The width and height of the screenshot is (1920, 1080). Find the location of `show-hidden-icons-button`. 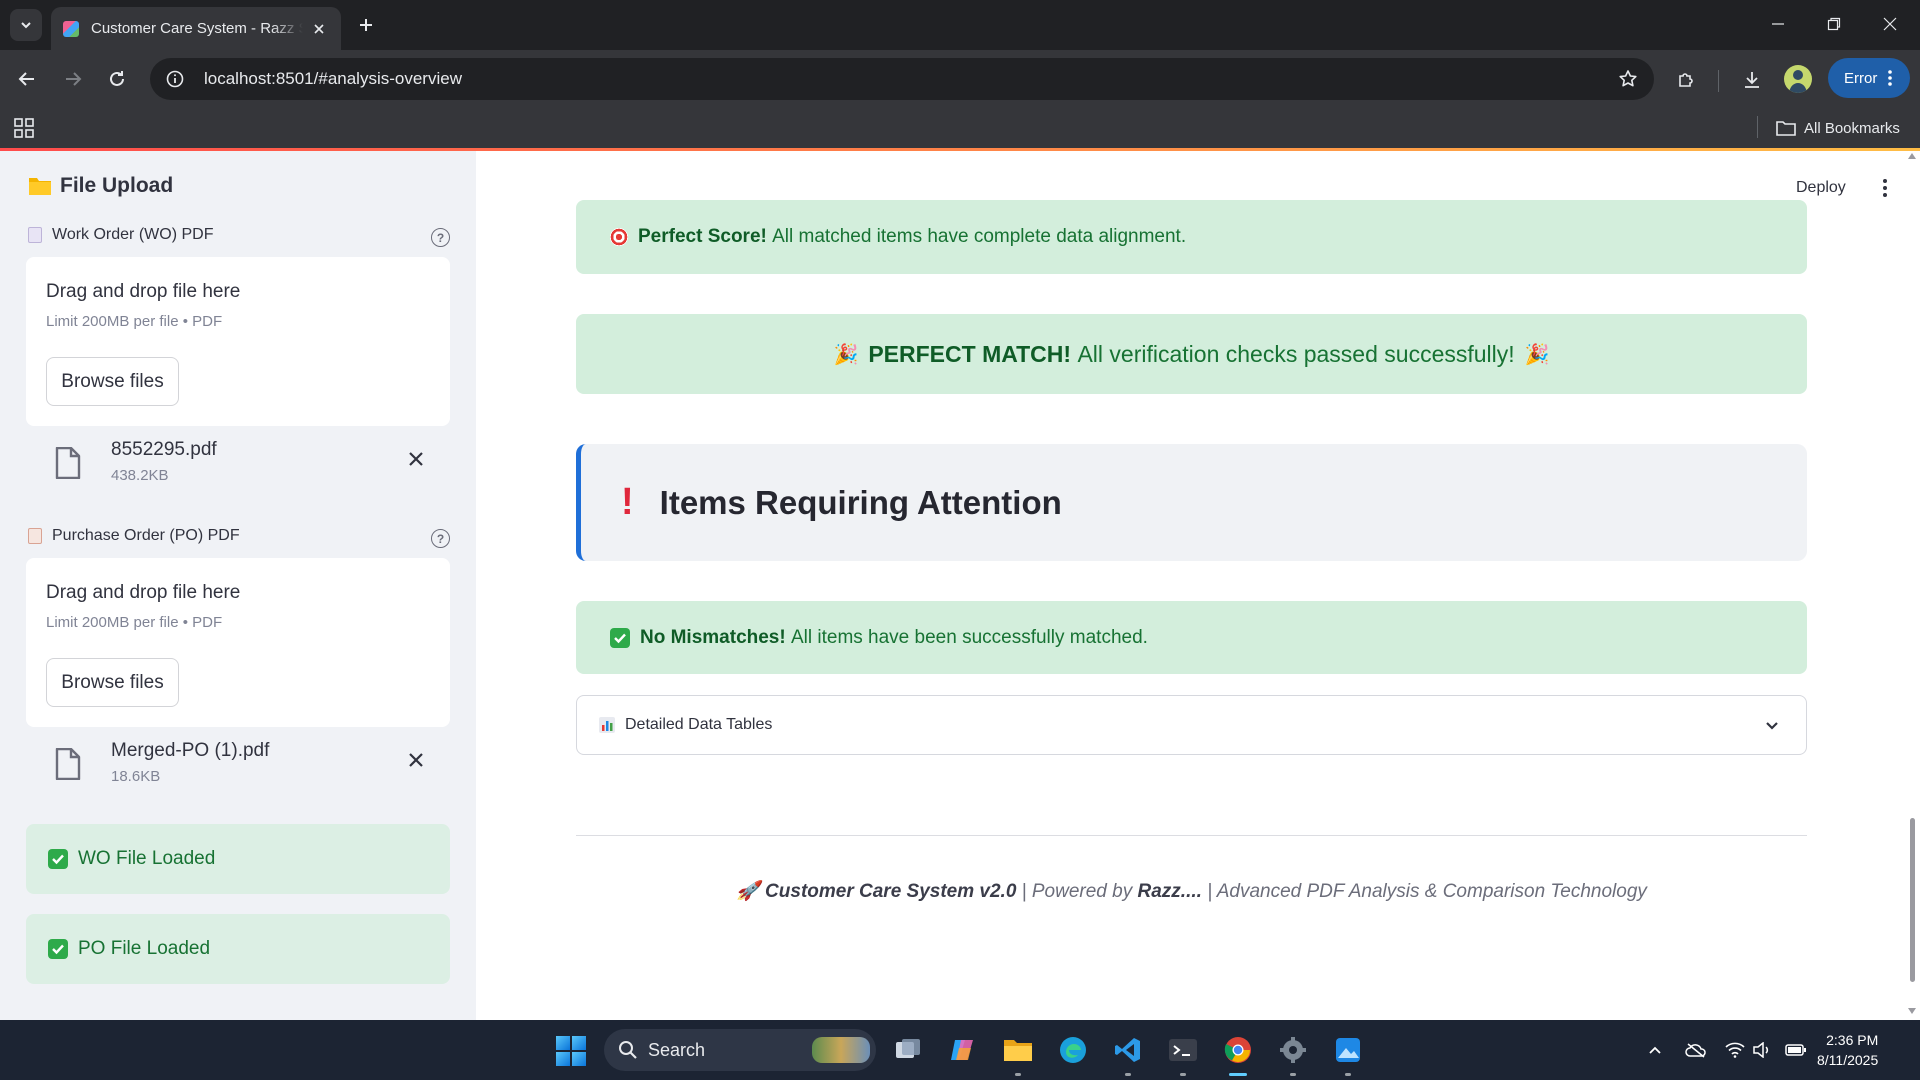

show-hidden-icons-button is located at coordinates (1655, 1050).